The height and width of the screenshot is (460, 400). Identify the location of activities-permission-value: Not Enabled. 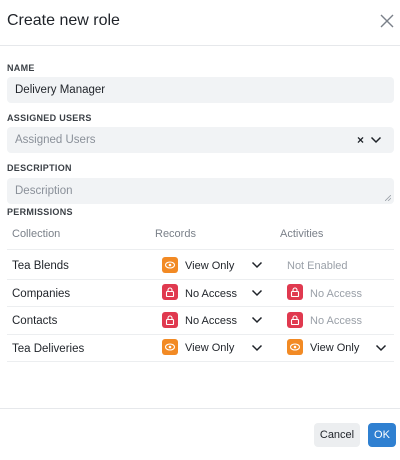
(317, 266).